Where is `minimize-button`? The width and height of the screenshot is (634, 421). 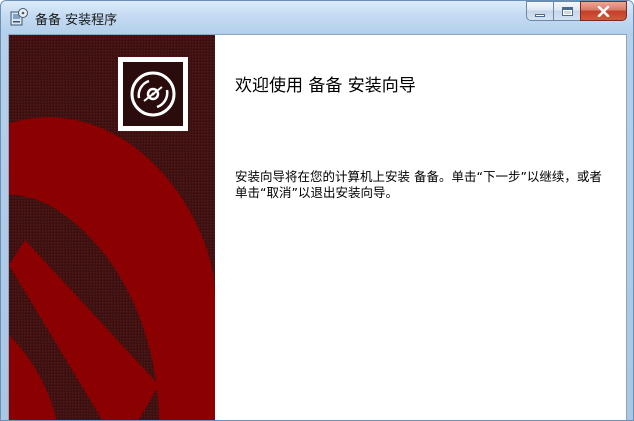
minimize-button is located at coordinates (539, 11).